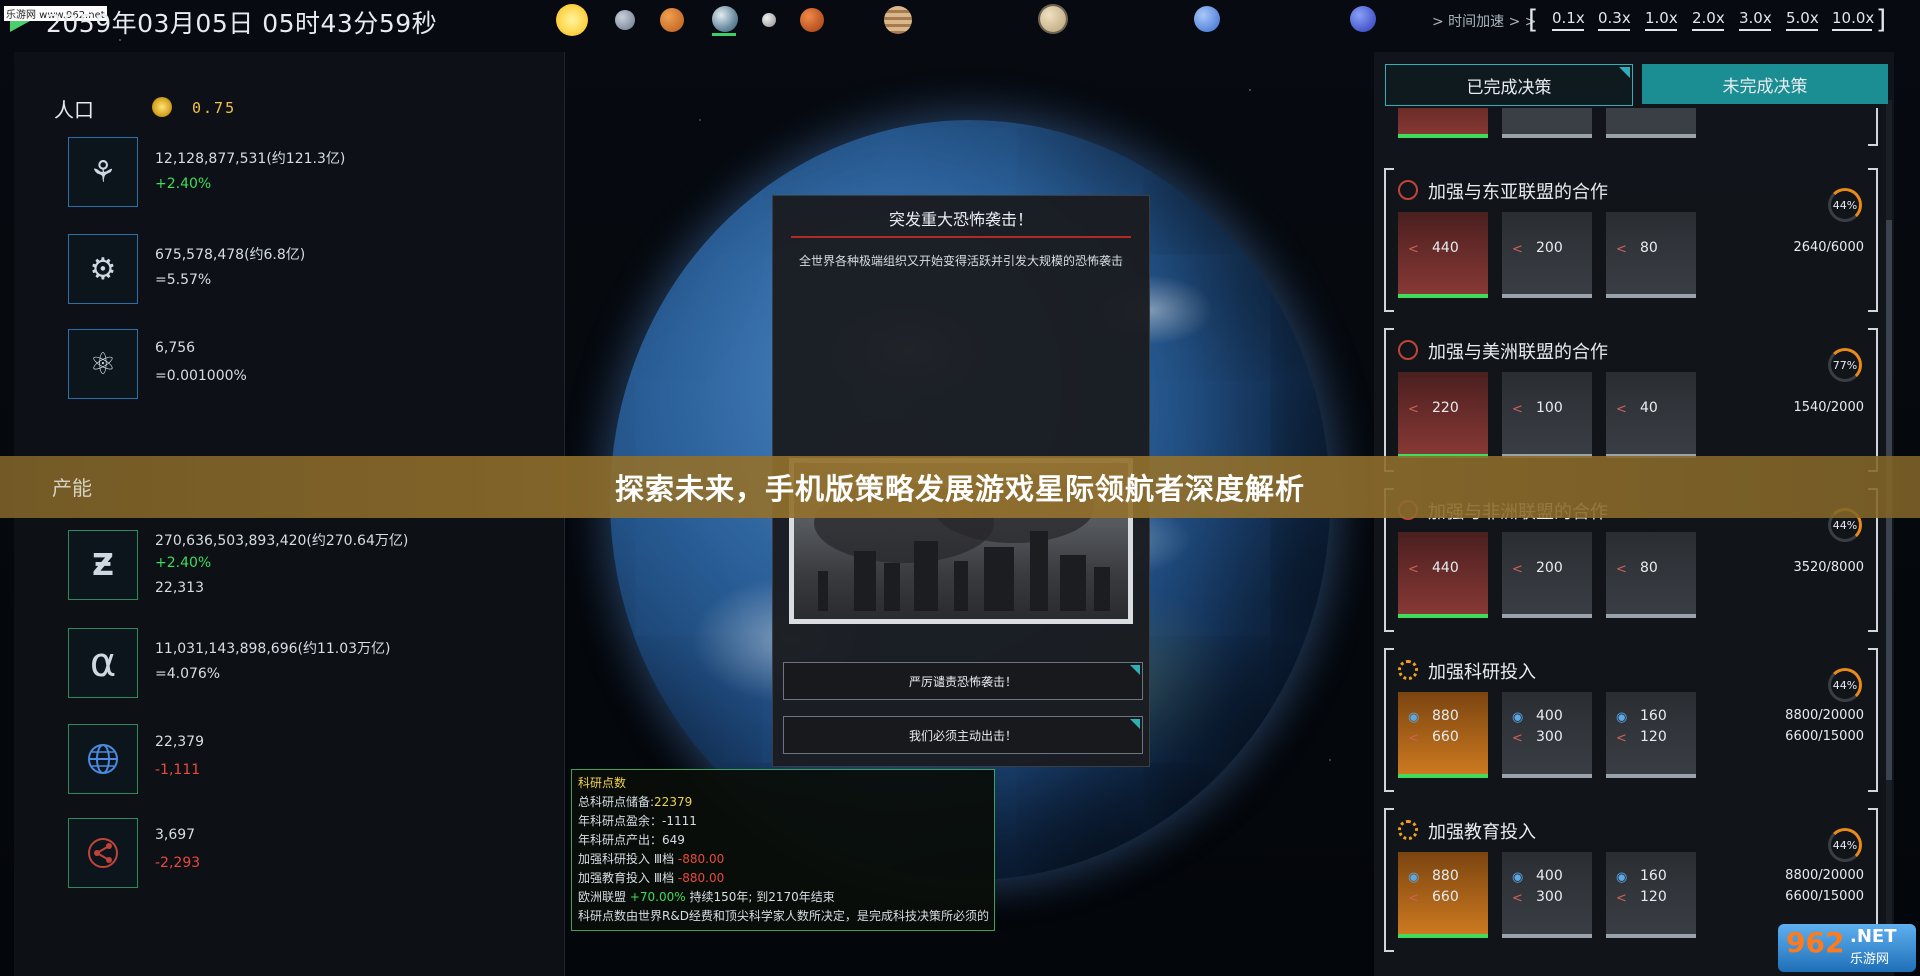 This screenshot has width=1920, height=976. Describe the element at coordinates (103, 853) in the screenshot. I see `share-icon` at that location.